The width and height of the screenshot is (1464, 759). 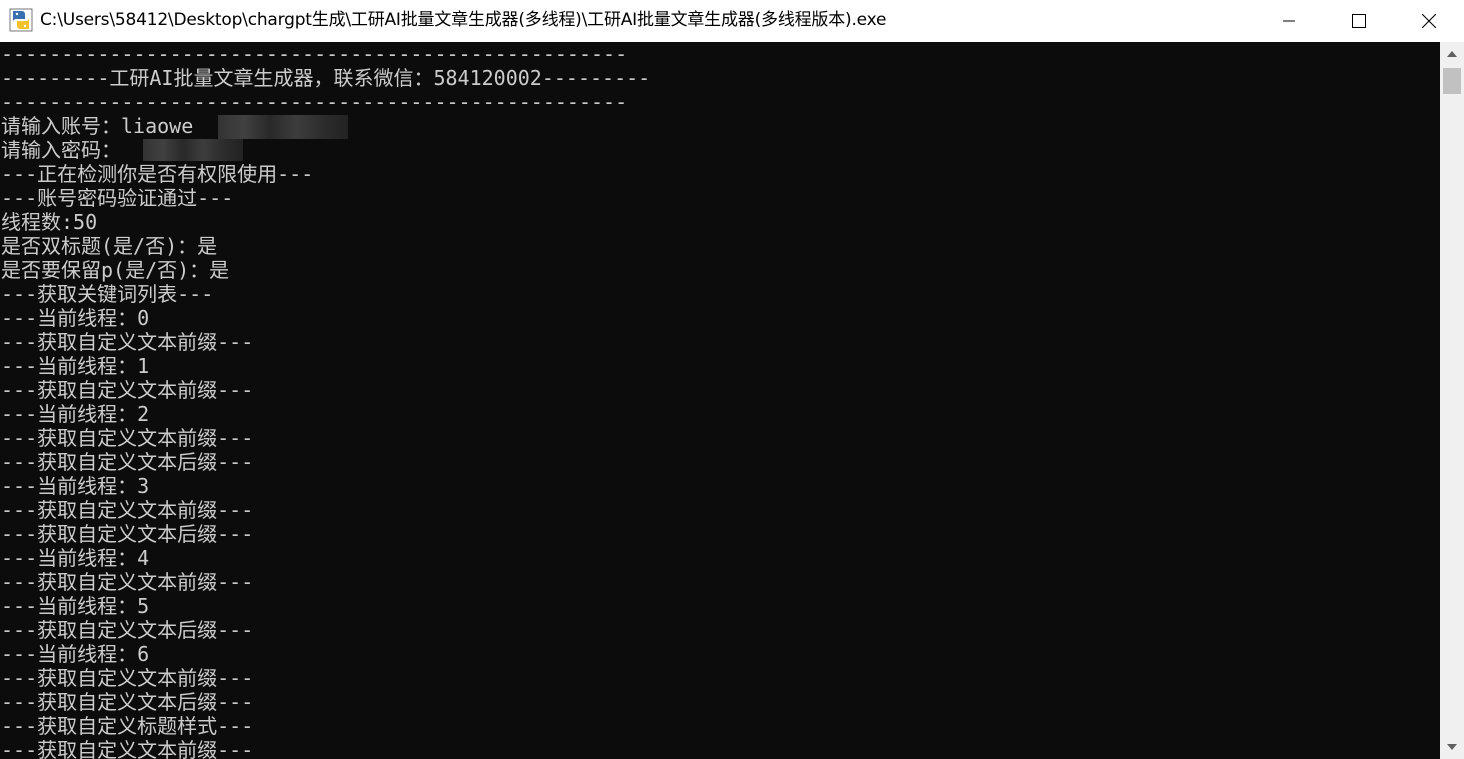 What do you see at coordinates (75, 486) in the screenshot?
I see `console-line: ---当前线程：3` at bounding box center [75, 486].